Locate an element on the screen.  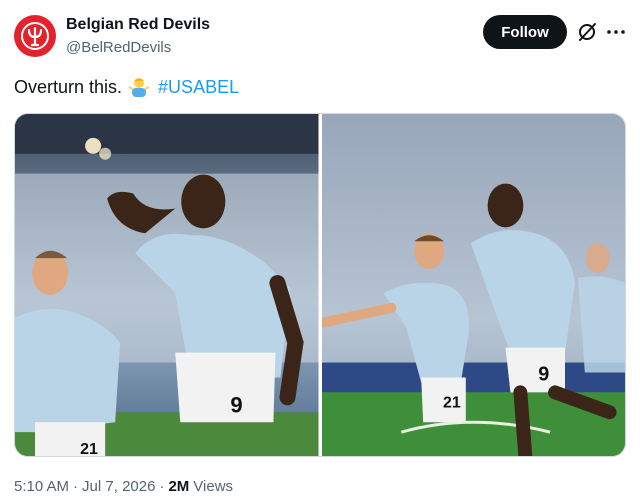
account-name: Belgian Red Devils is located at coordinates (138, 25).